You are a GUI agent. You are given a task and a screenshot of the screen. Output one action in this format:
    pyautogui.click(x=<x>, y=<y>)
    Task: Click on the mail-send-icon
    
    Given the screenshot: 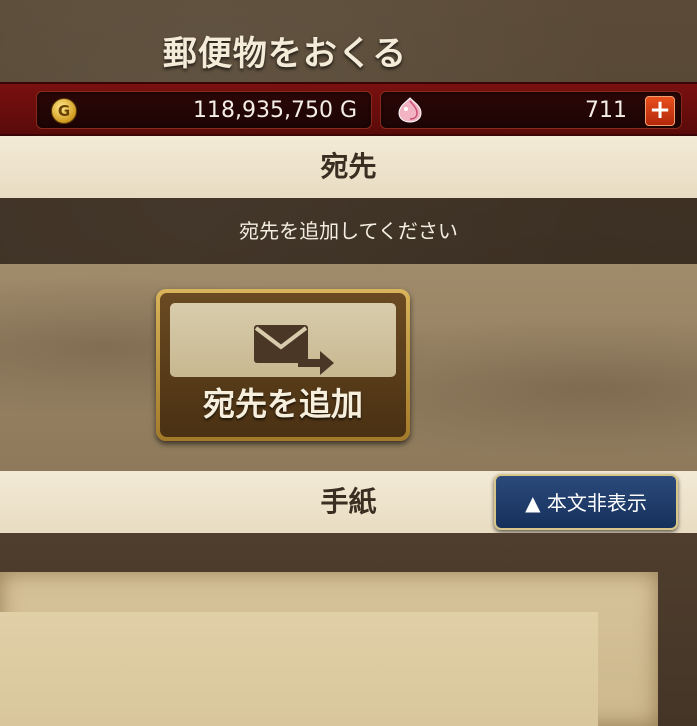 What is the action you would take?
    pyautogui.click(x=294, y=350)
    